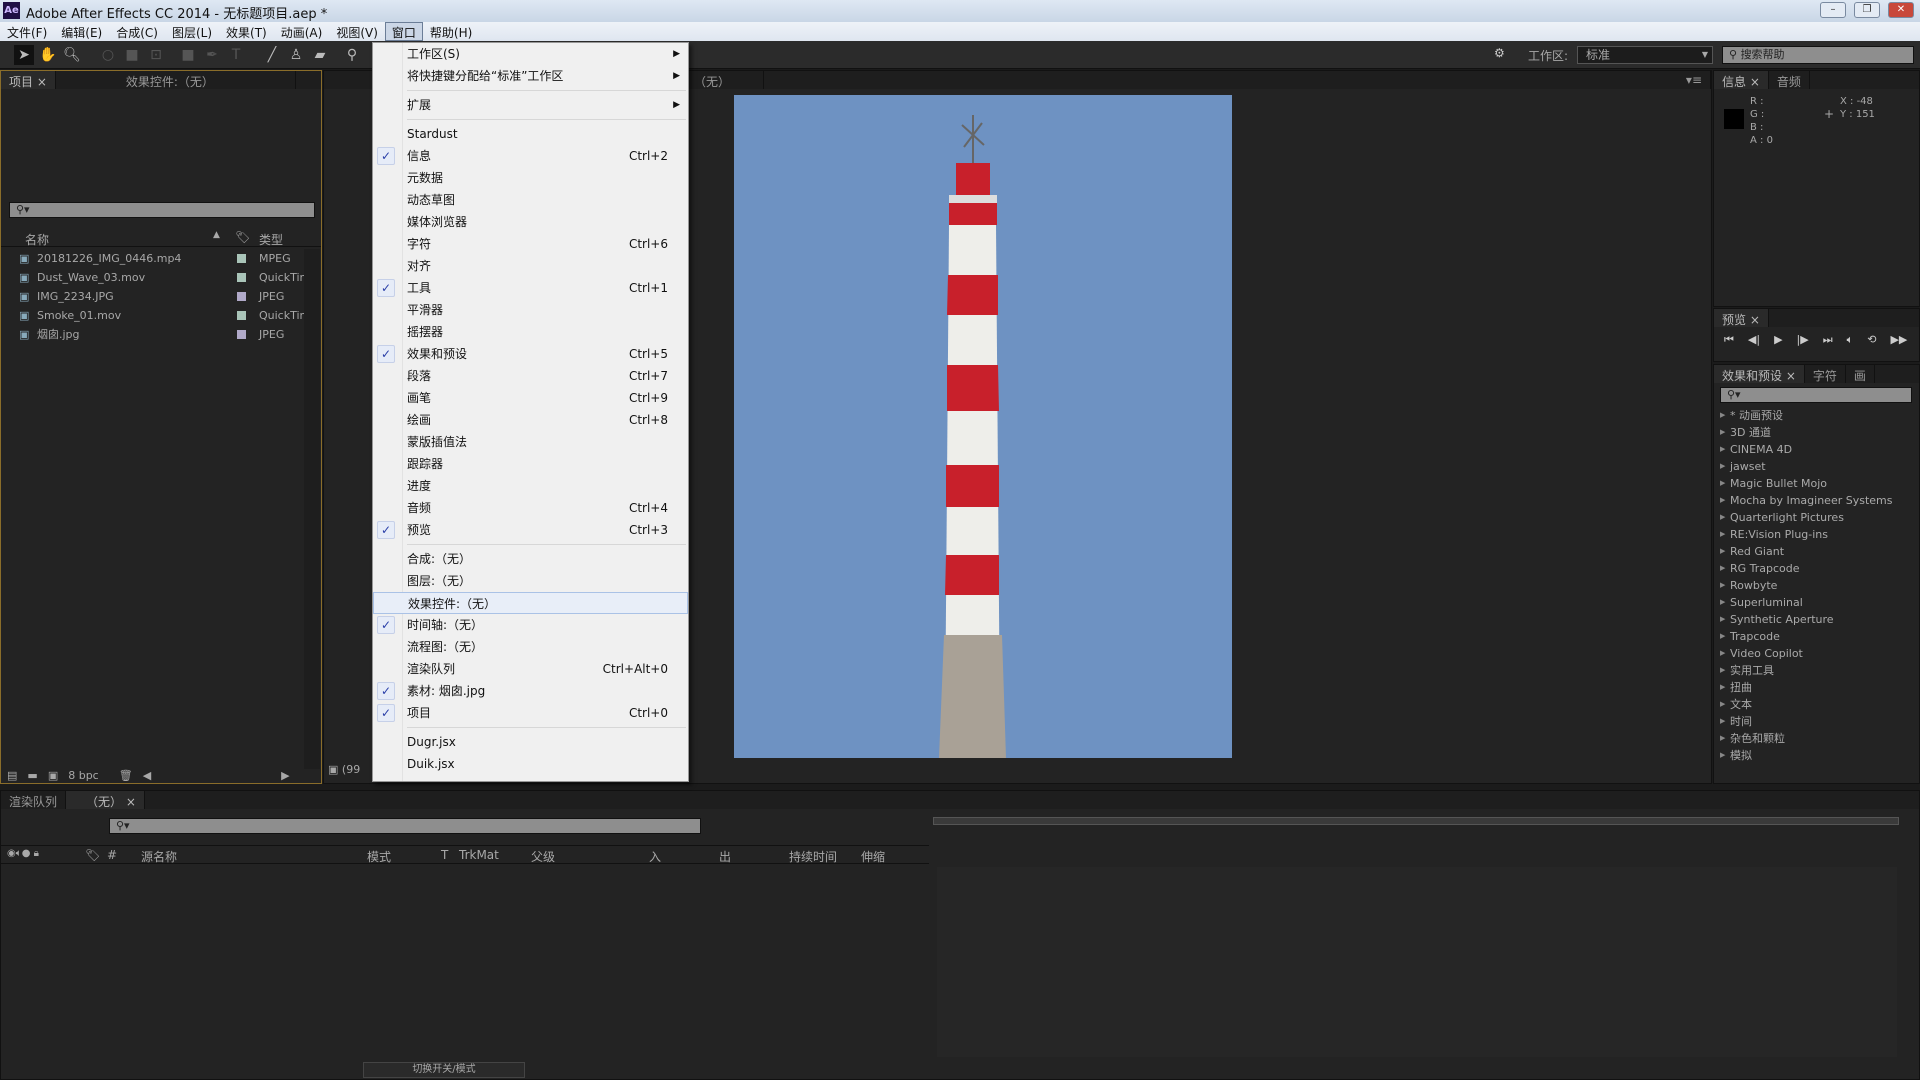  Describe the element at coordinates (1819, 602) in the screenshot. I see `effects-category: Superluminal` at that location.